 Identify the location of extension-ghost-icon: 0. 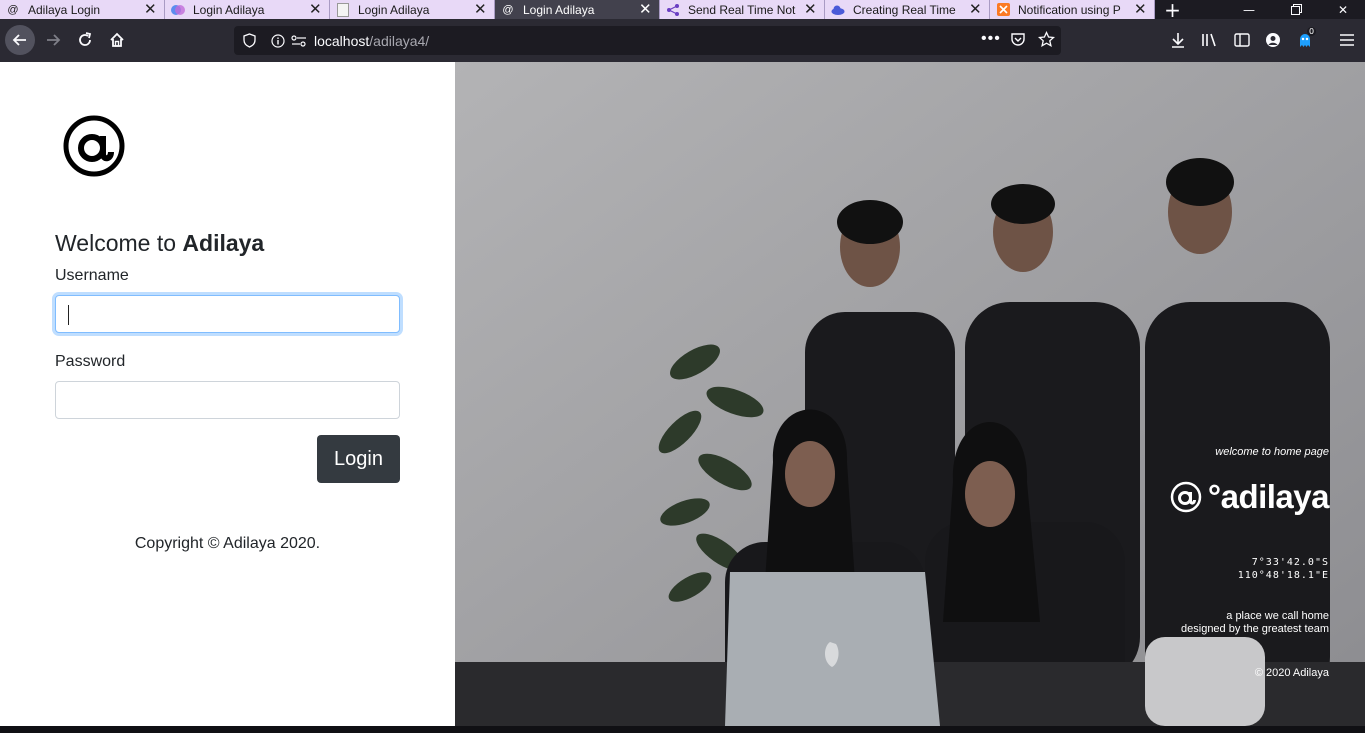
(1305, 40).